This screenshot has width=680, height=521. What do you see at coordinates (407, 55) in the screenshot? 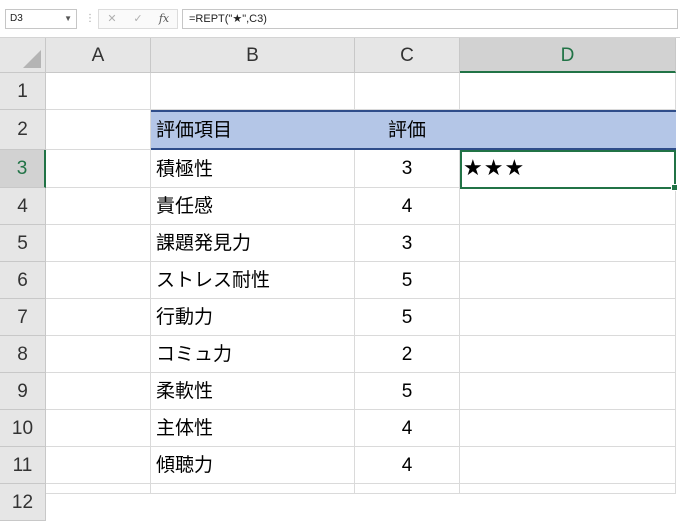
I see `column-header-c: C` at bounding box center [407, 55].